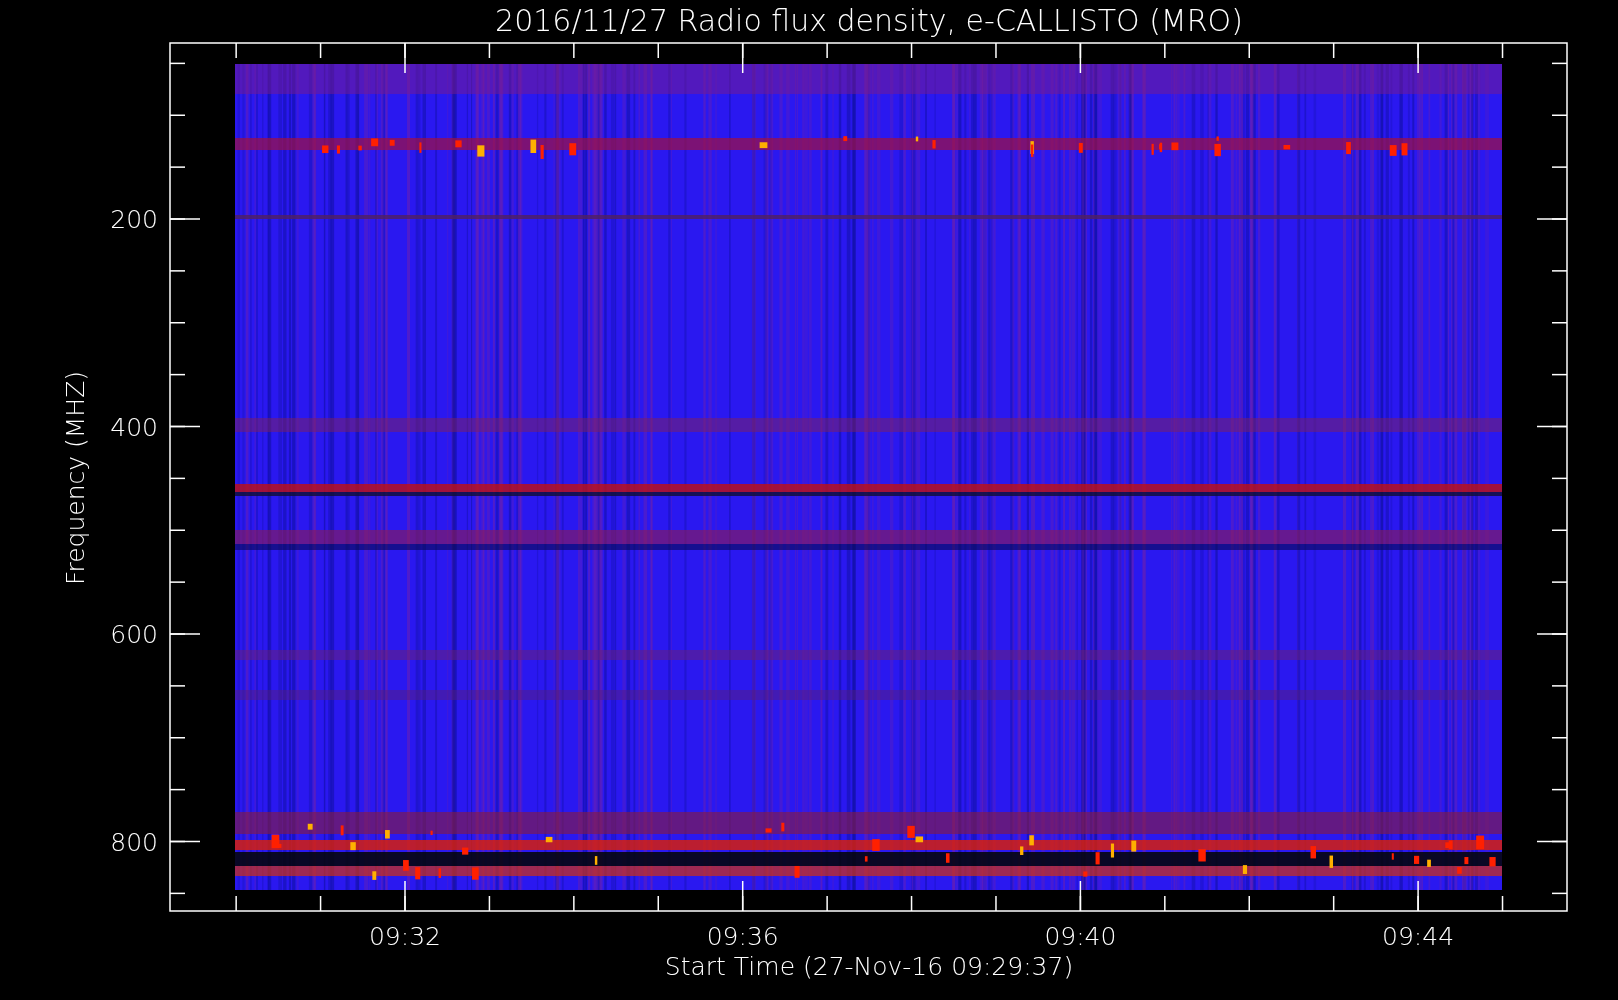  I want to click on x-axis-title: Start Time (27-Nov-16 09:29:37), so click(869, 966).